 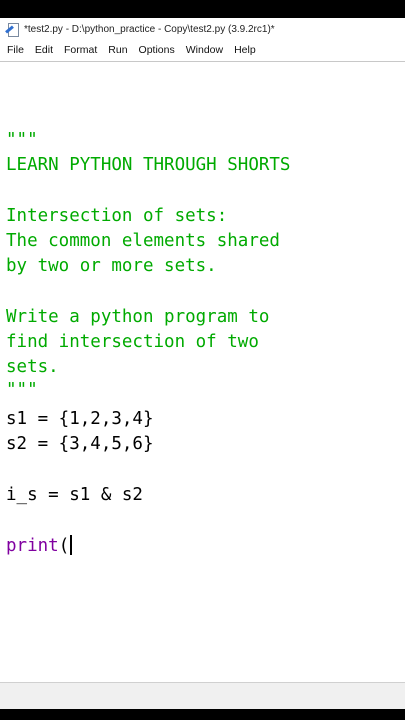 I want to click on code-line-intersection: i_s = s1 & s2, so click(x=74, y=495).